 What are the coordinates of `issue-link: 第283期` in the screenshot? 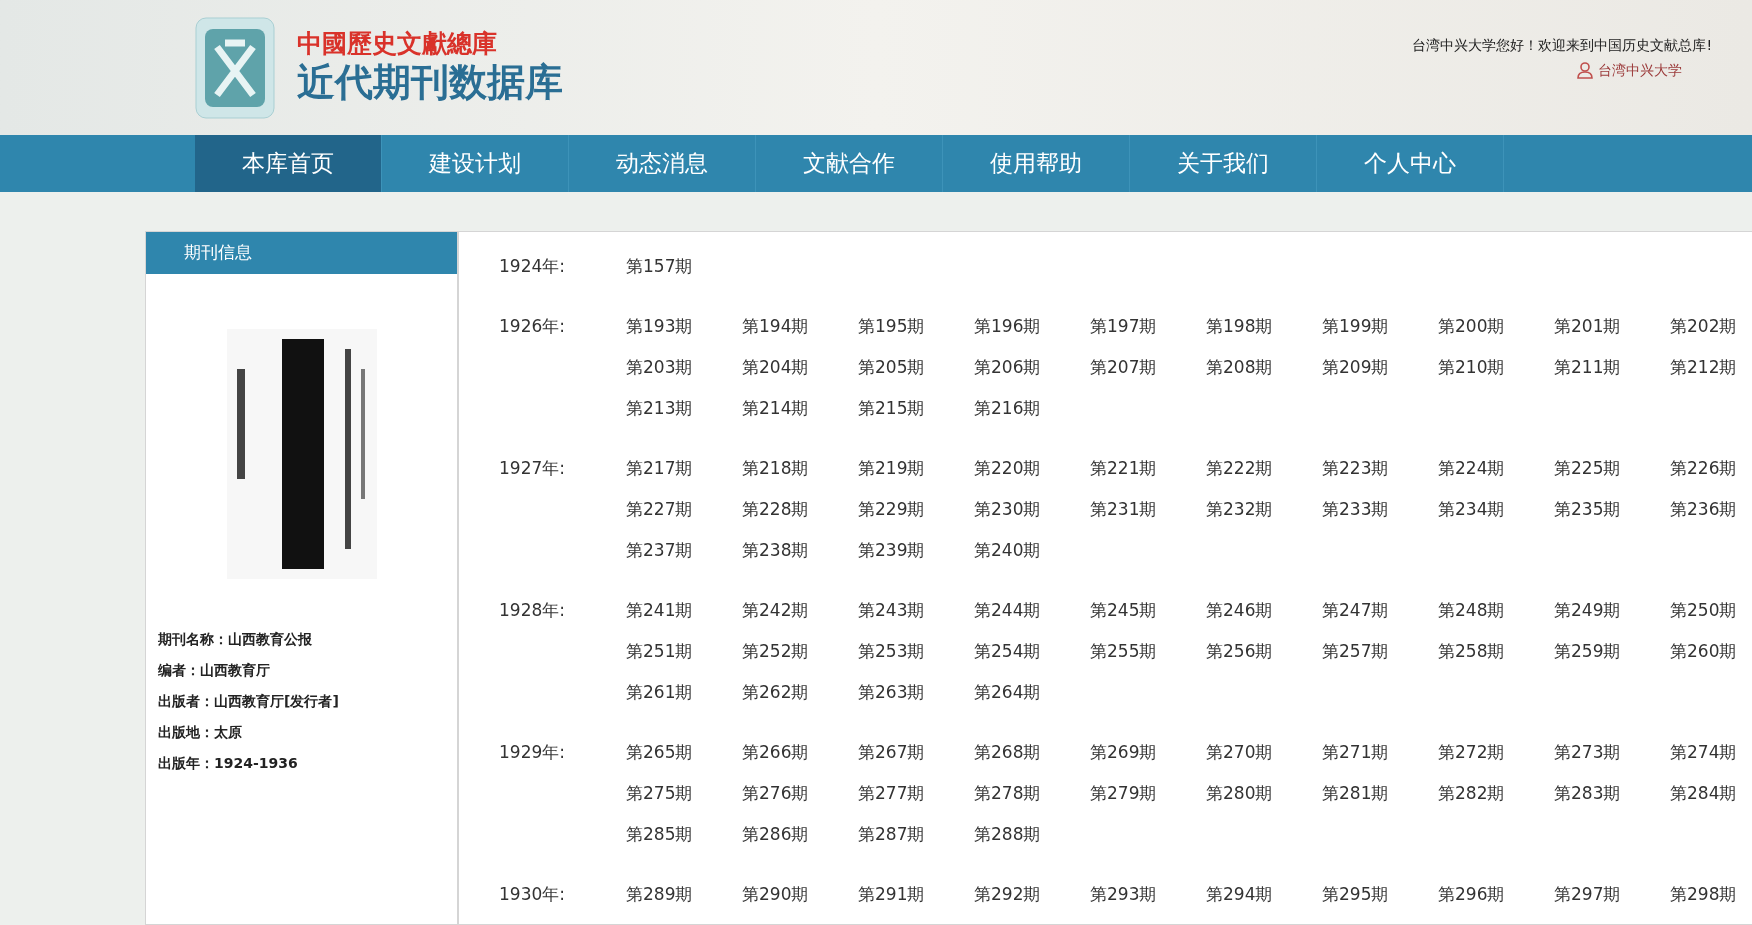 It's located at (1612, 793).